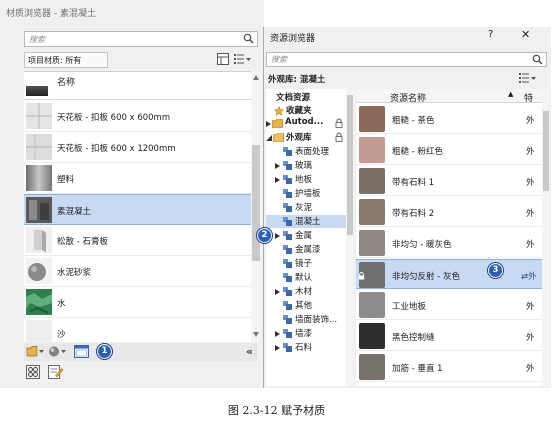 The image size is (553, 425). Describe the element at coordinates (137, 240) in the screenshot. I see `material-row: 松散 - 石膏板` at that location.